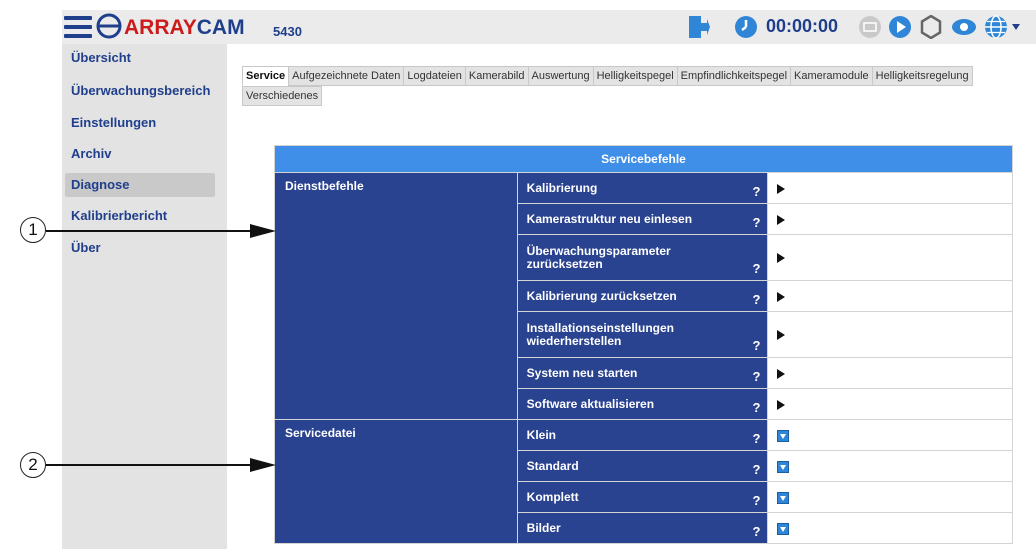  What do you see at coordinates (642, 188) in the screenshot?
I see `command-label-cell: Kalibrierung?` at bounding box center [642, 188].